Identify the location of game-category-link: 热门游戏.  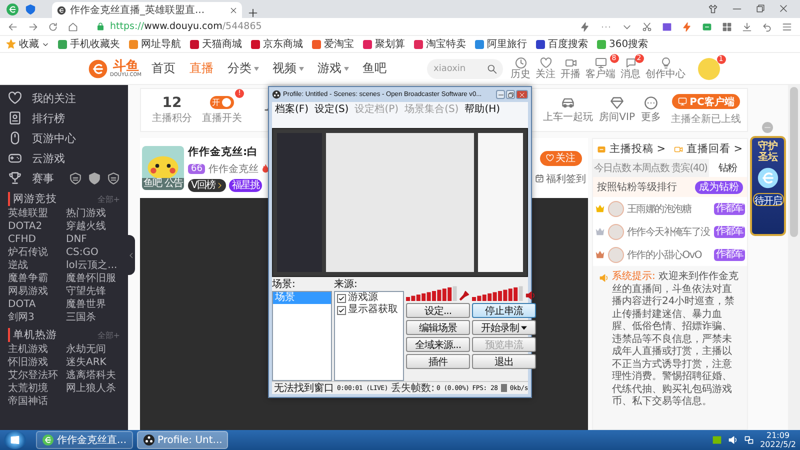
(86, 213).